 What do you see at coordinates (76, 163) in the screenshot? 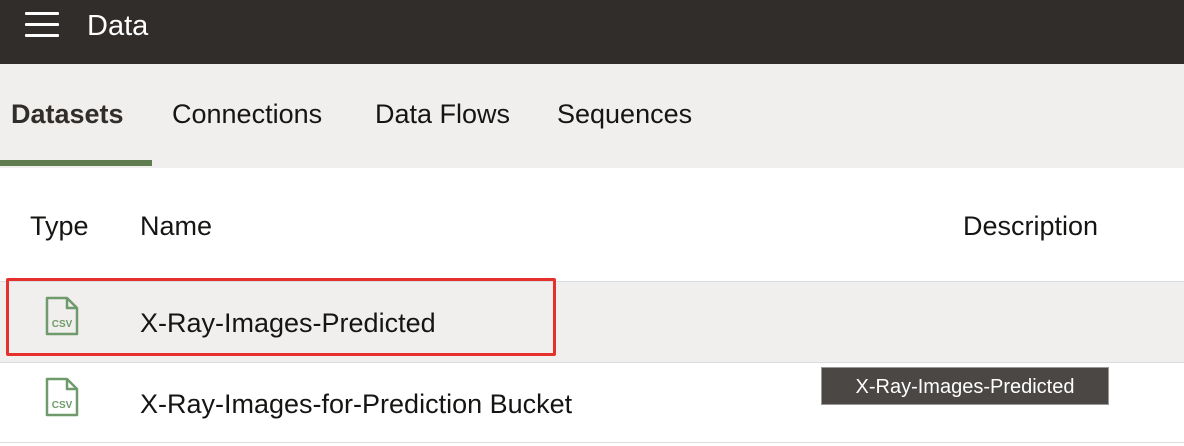
I see `active-tab-indicator` at bounding box center [76, 163].